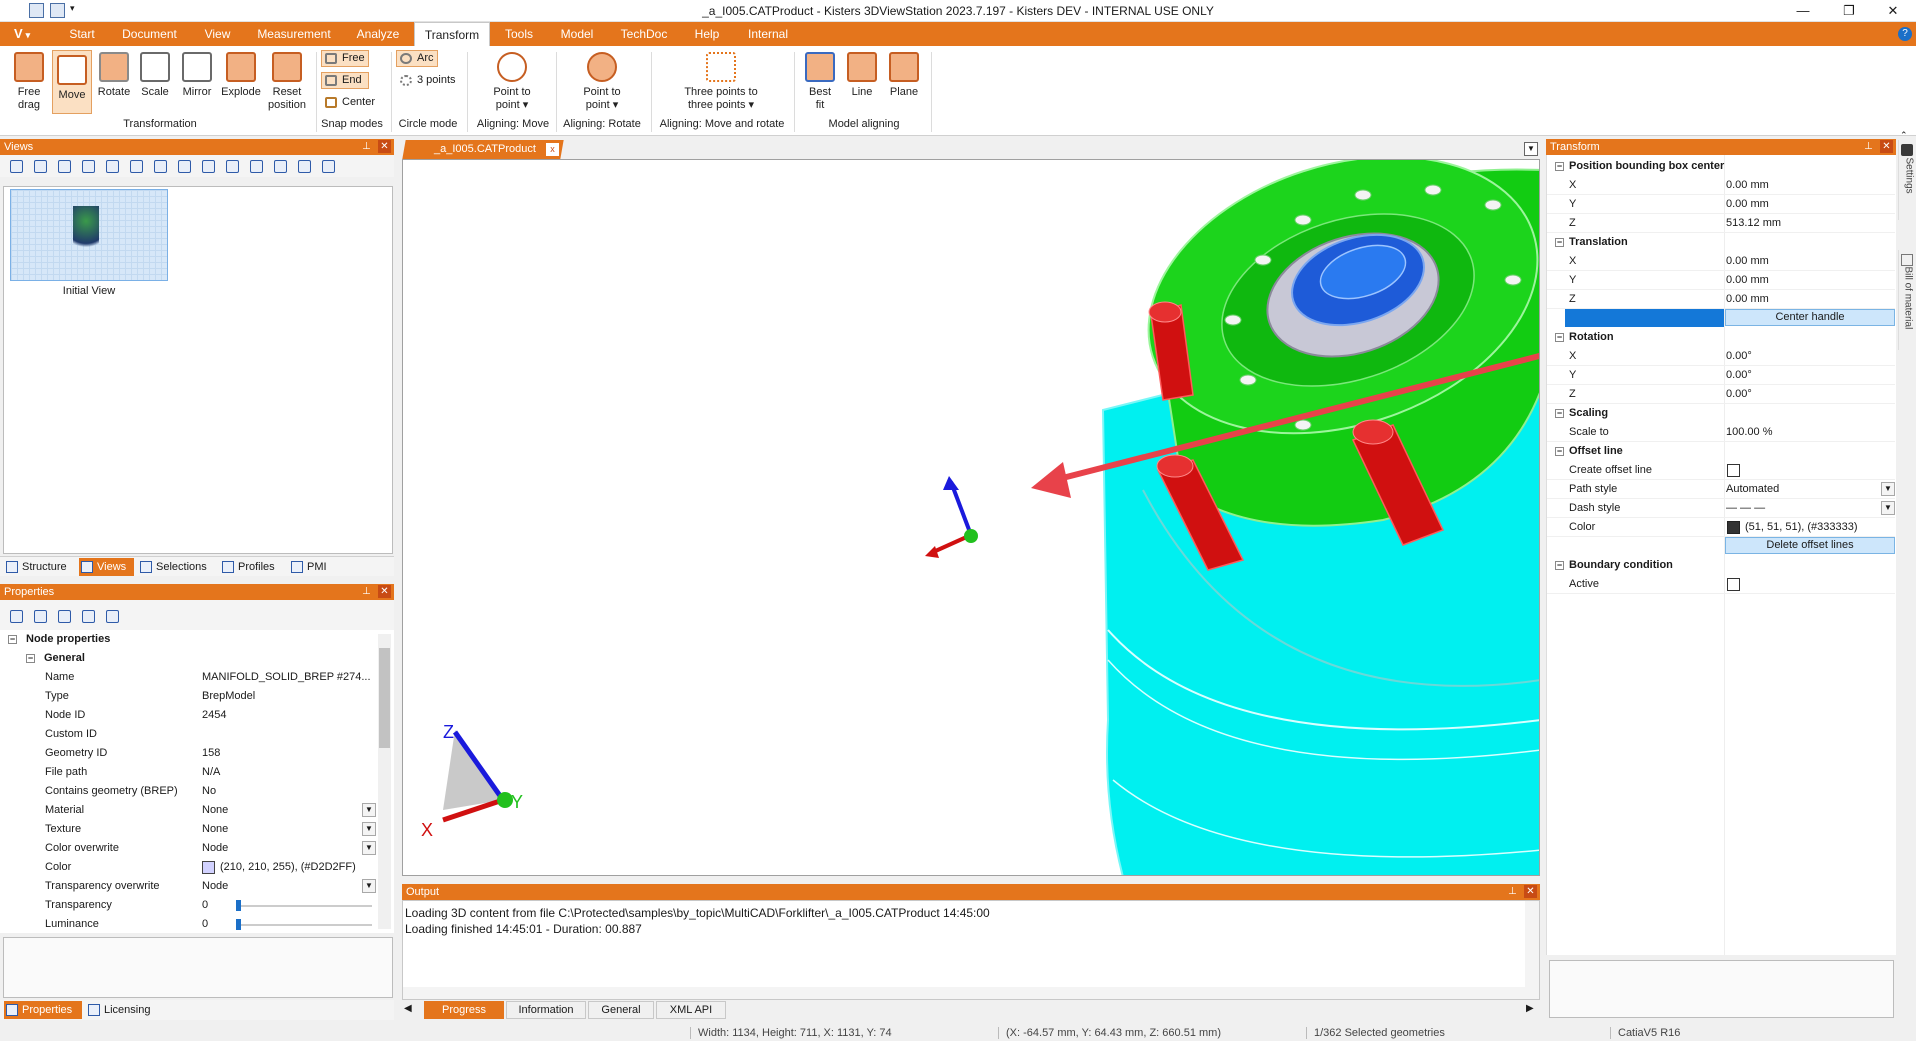  I want to click on loop-icon, so click(208, 166).